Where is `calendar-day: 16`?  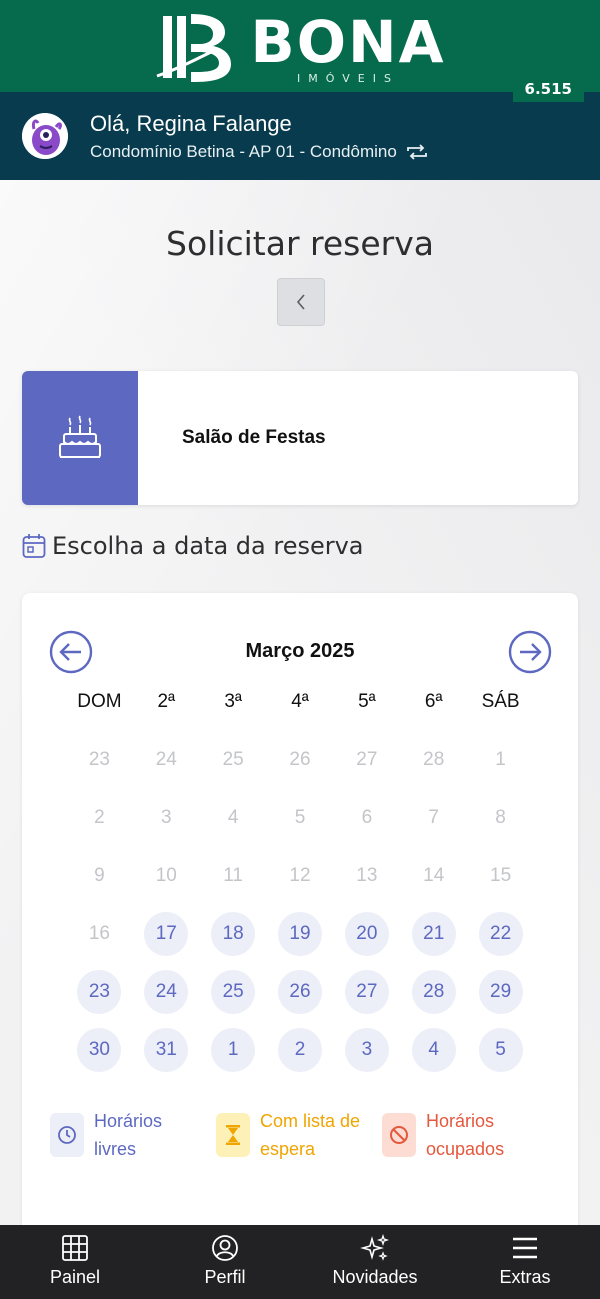
calendar-day: 16 is located at coordinates (99, 934).